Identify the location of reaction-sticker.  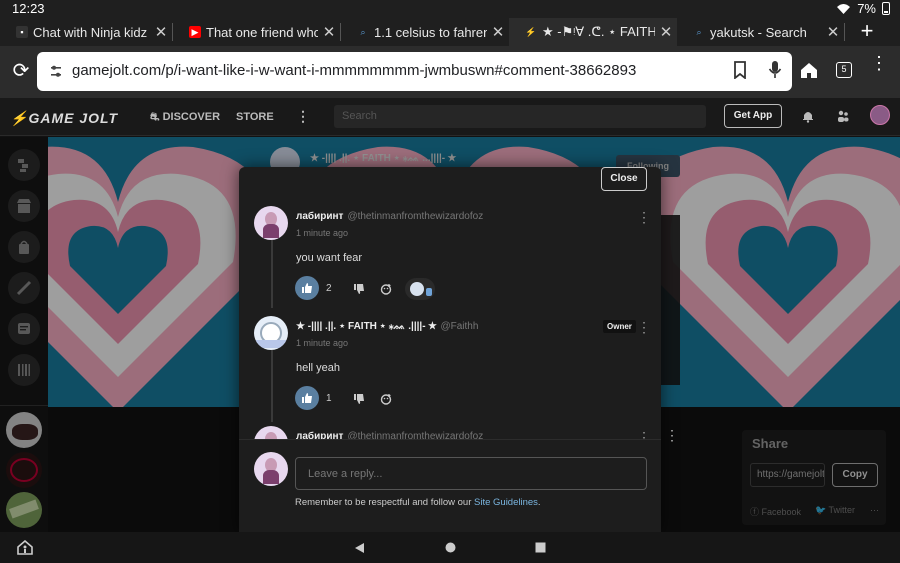
(420, 289).